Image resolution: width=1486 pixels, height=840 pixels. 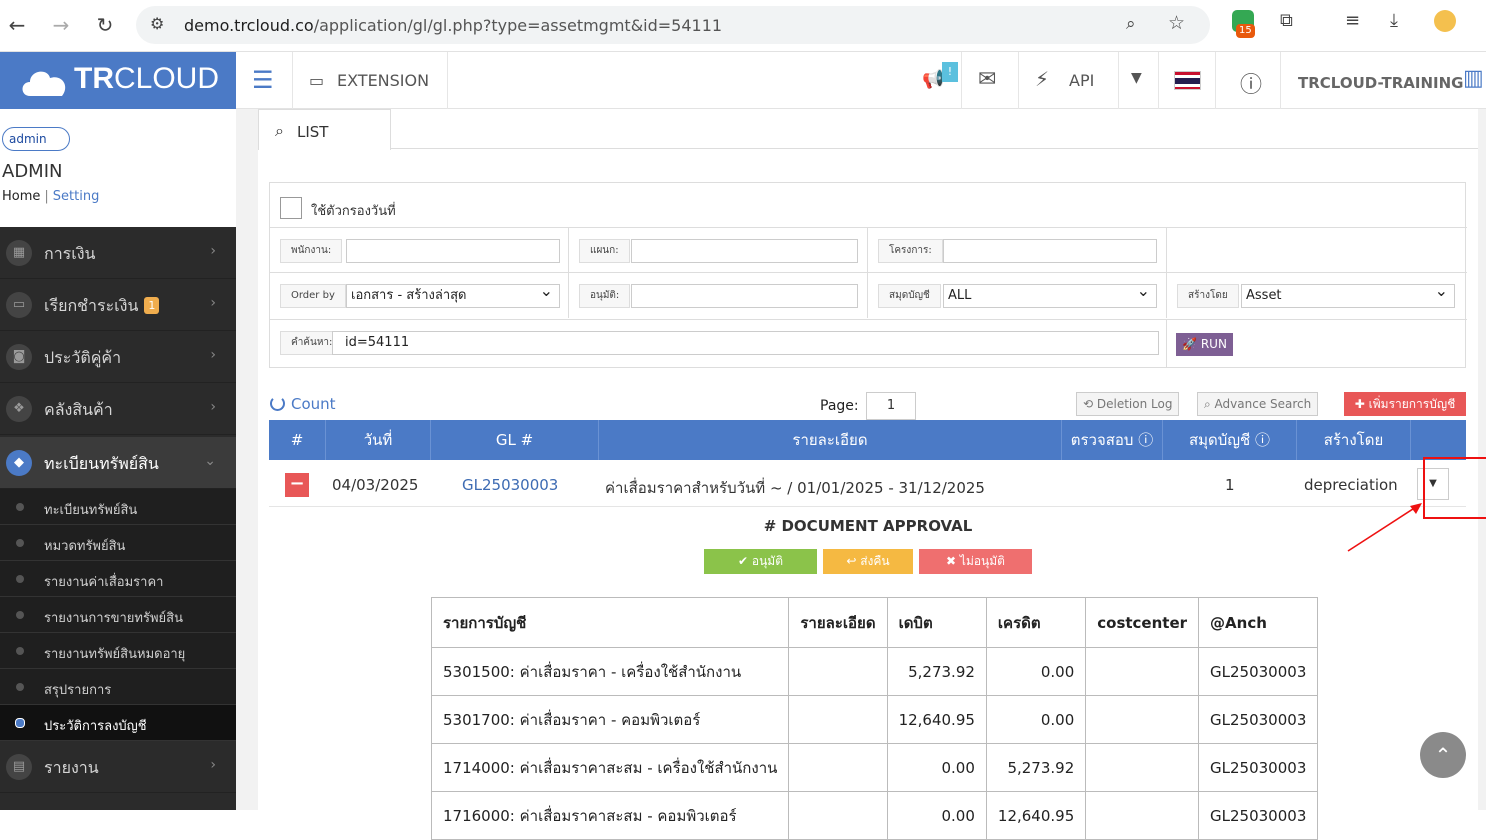 I want to click on extension-icon: 15, so click(x=1243, y=24).